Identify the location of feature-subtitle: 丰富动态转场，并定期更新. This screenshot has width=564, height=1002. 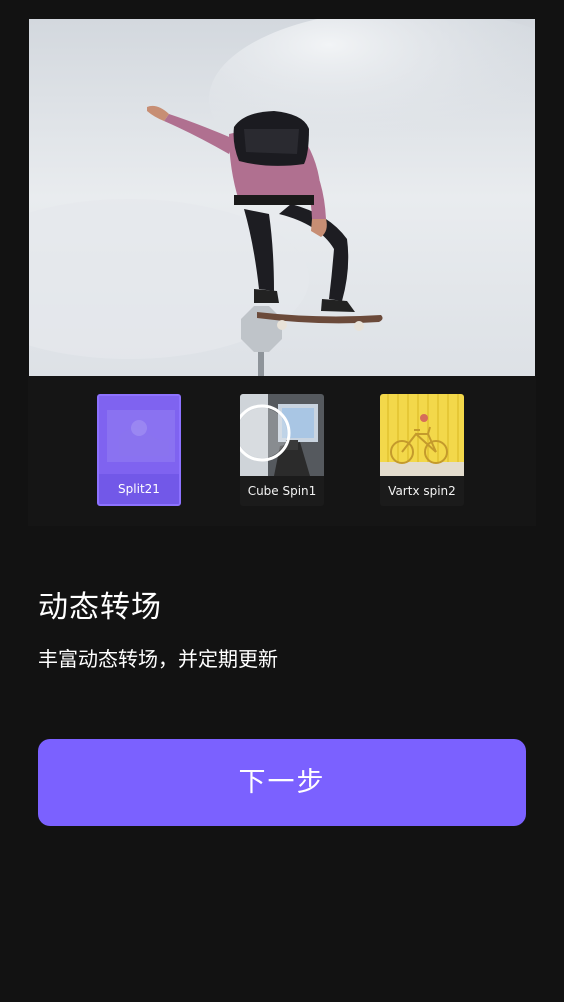
(158, 659).